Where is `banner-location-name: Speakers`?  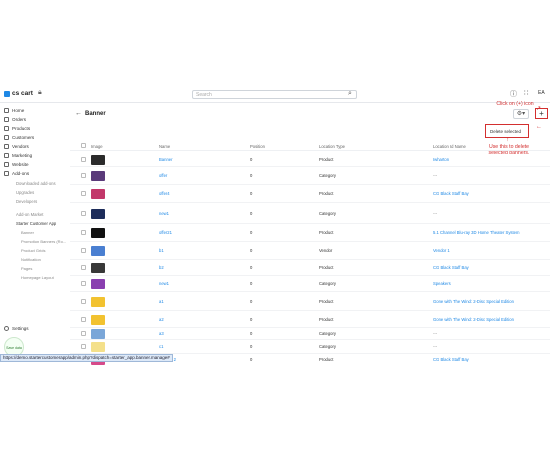
banner-location-name: Speakers is located at coordinates (442, 283).